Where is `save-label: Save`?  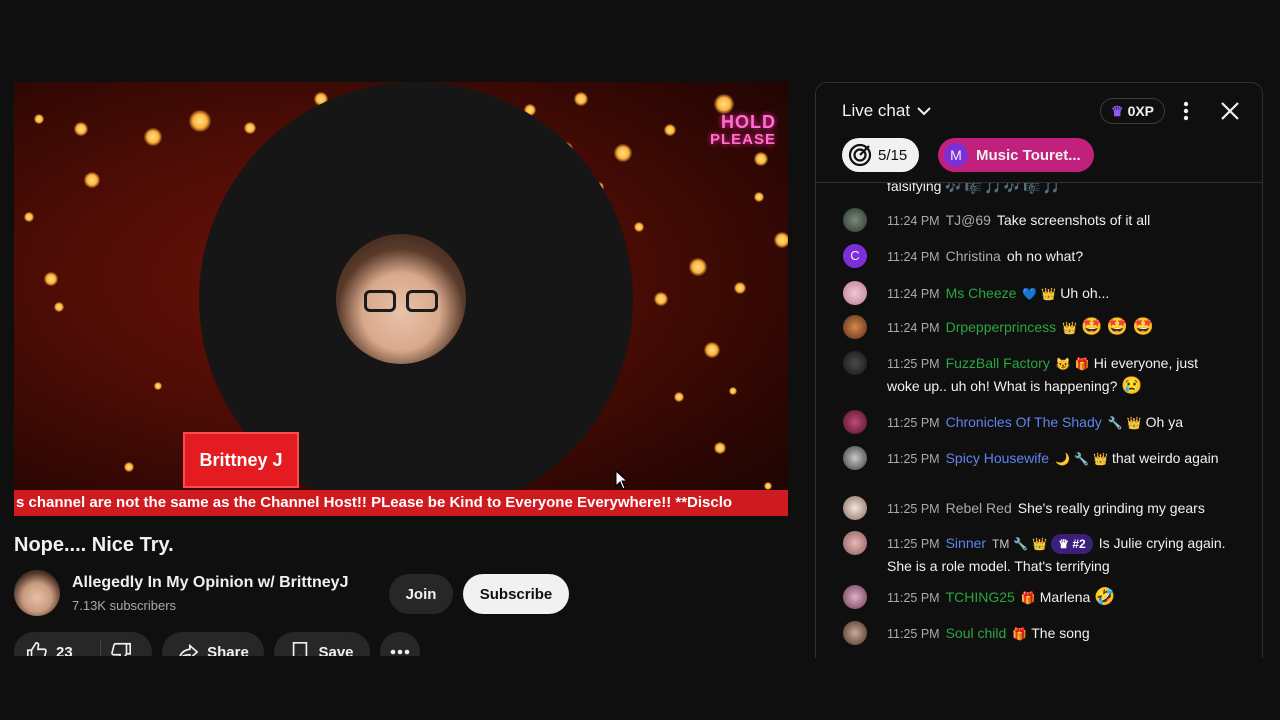 save-label: Save is located at coordinates (336, 650).